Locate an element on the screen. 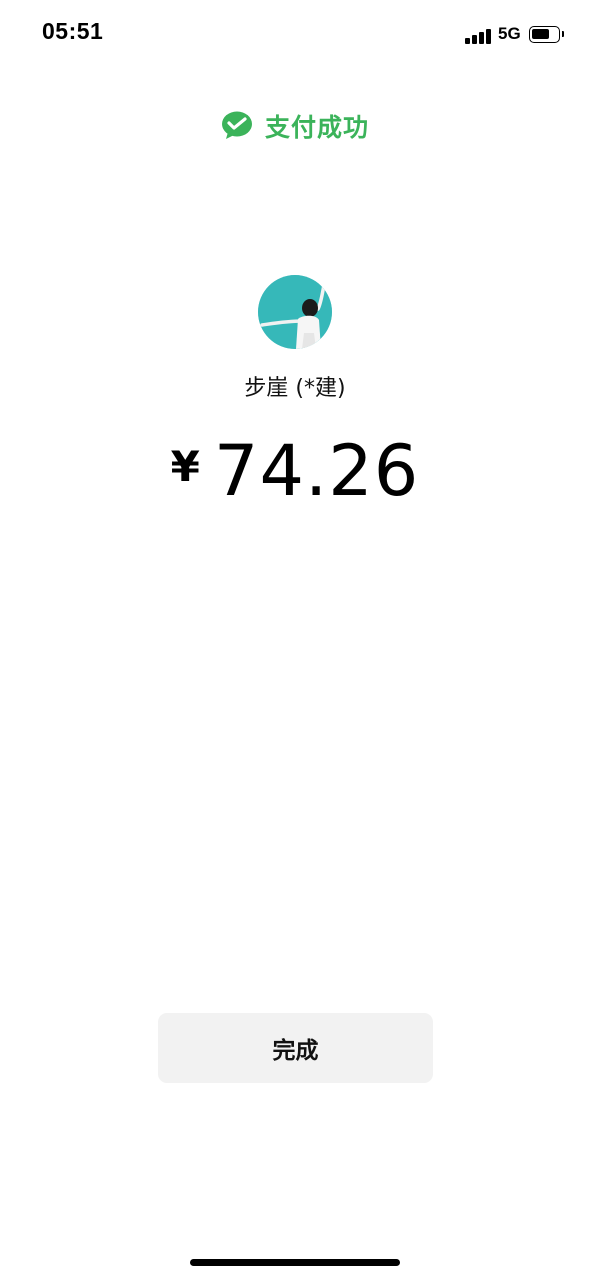  amount-value: 74.26 is located at coordinates (316, 471).